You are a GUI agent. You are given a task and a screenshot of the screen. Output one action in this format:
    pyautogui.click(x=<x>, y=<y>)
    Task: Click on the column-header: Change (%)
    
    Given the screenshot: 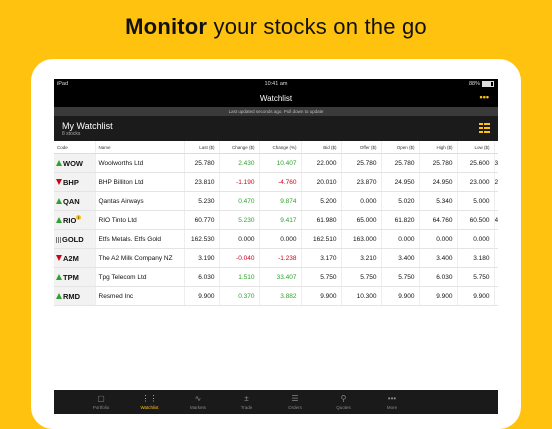 What is the action you would take?
    pyautogui.click(x=280, y=147)
    